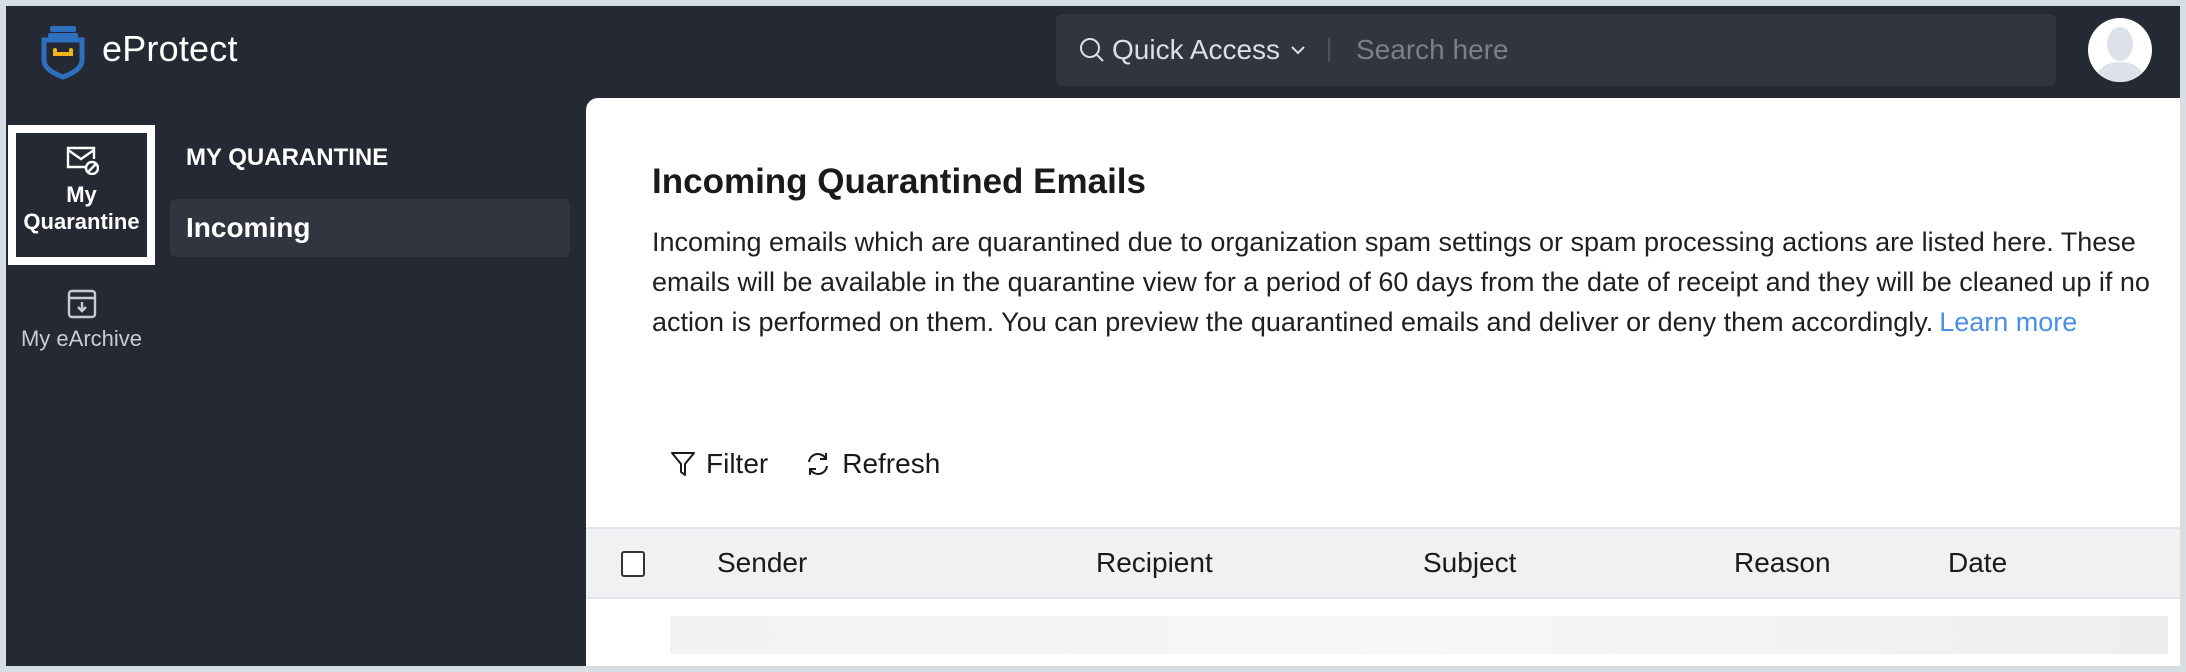 Image resolution: width=2186 pixels, height=672 pixels. Describe the element at coordinates (370, 228) in the screenshot. I see `subnav-item-incoming: Incoming` at that location.